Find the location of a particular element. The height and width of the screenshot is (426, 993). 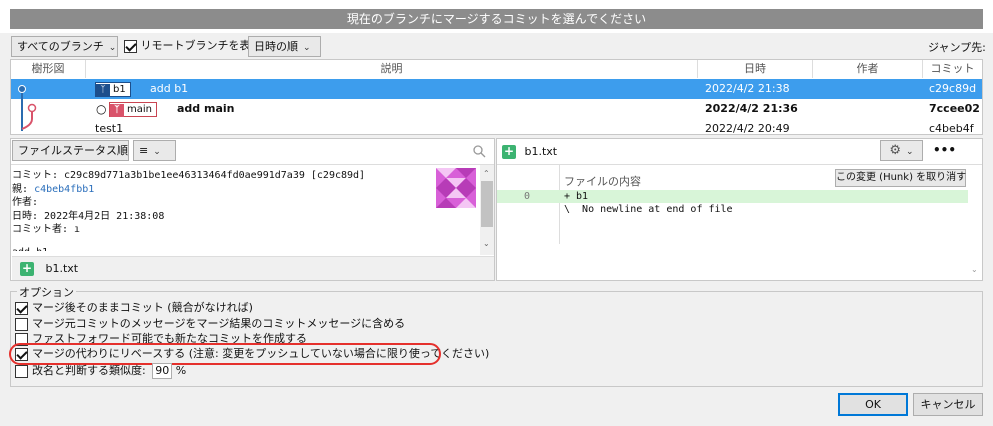

list-icon: ≡ is located at coordinates (144, 150).